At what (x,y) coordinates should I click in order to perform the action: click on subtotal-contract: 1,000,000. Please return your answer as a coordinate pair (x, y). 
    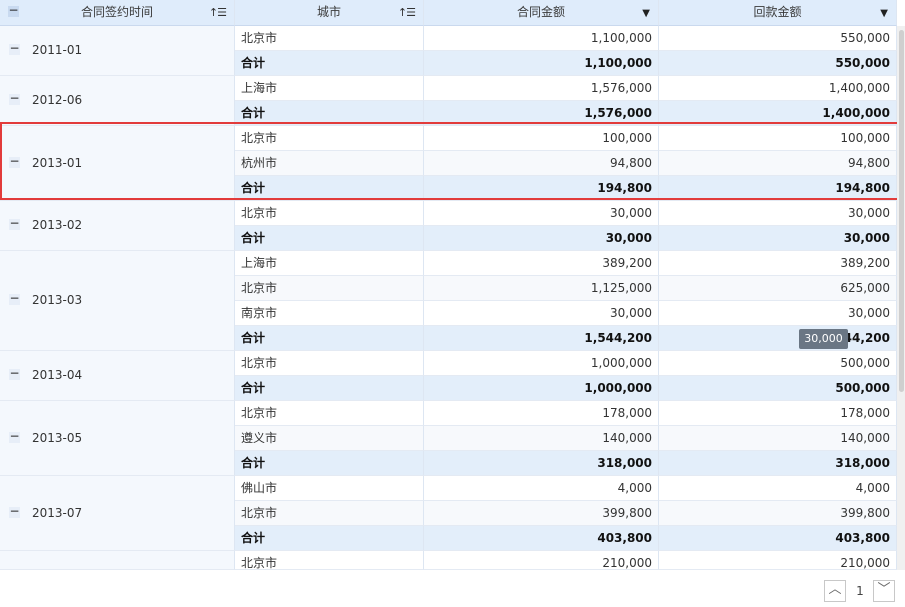
    Looking at the image, I should click on (541, 388).